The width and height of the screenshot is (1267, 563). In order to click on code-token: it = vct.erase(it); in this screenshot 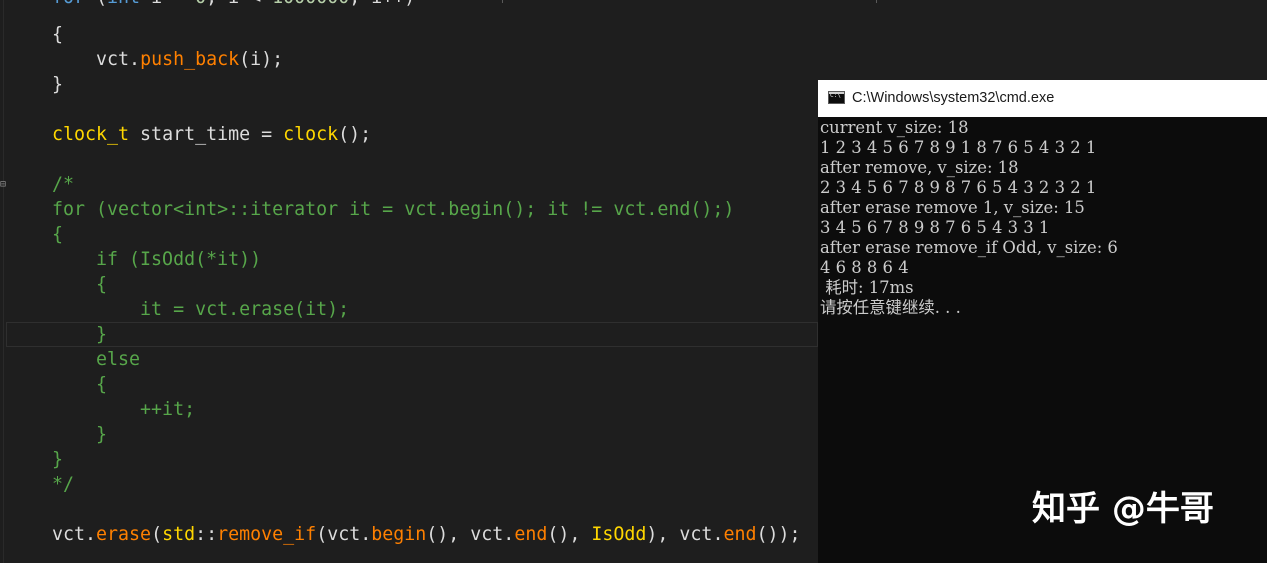, I will do `click(201, 309)`.